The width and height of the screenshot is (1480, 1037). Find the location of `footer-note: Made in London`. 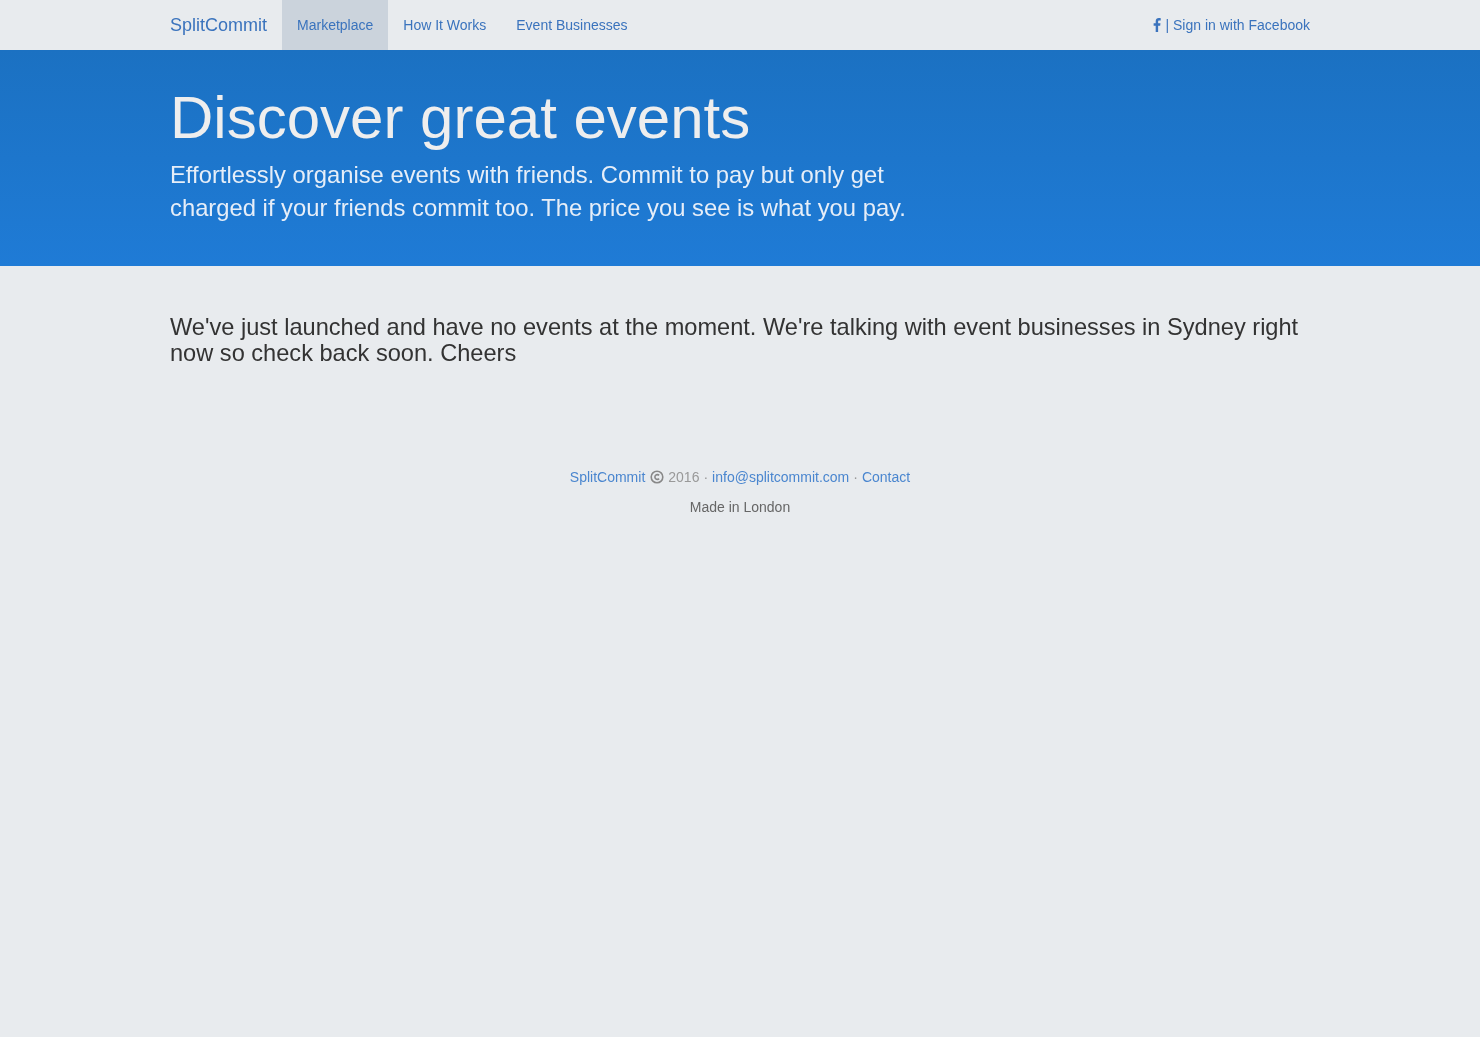

footer-note: Made in London is located at coordinates (740, 507).